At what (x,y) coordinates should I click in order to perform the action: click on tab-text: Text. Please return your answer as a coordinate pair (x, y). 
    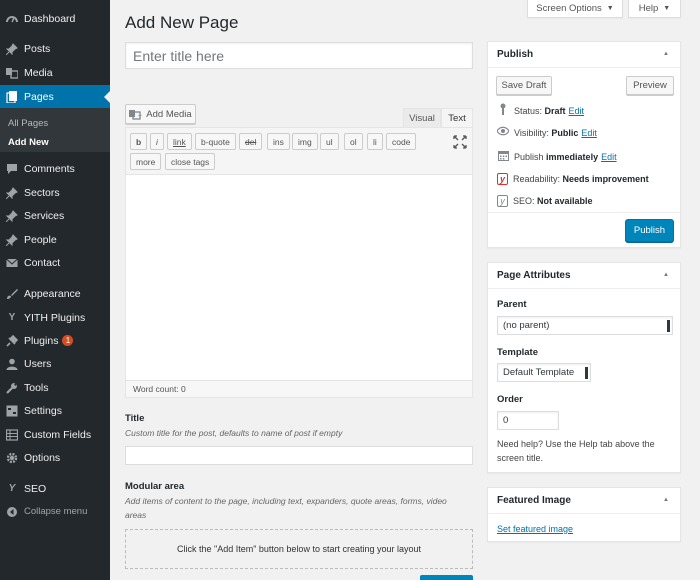
    Looking at the image, I should click on (457, 118).